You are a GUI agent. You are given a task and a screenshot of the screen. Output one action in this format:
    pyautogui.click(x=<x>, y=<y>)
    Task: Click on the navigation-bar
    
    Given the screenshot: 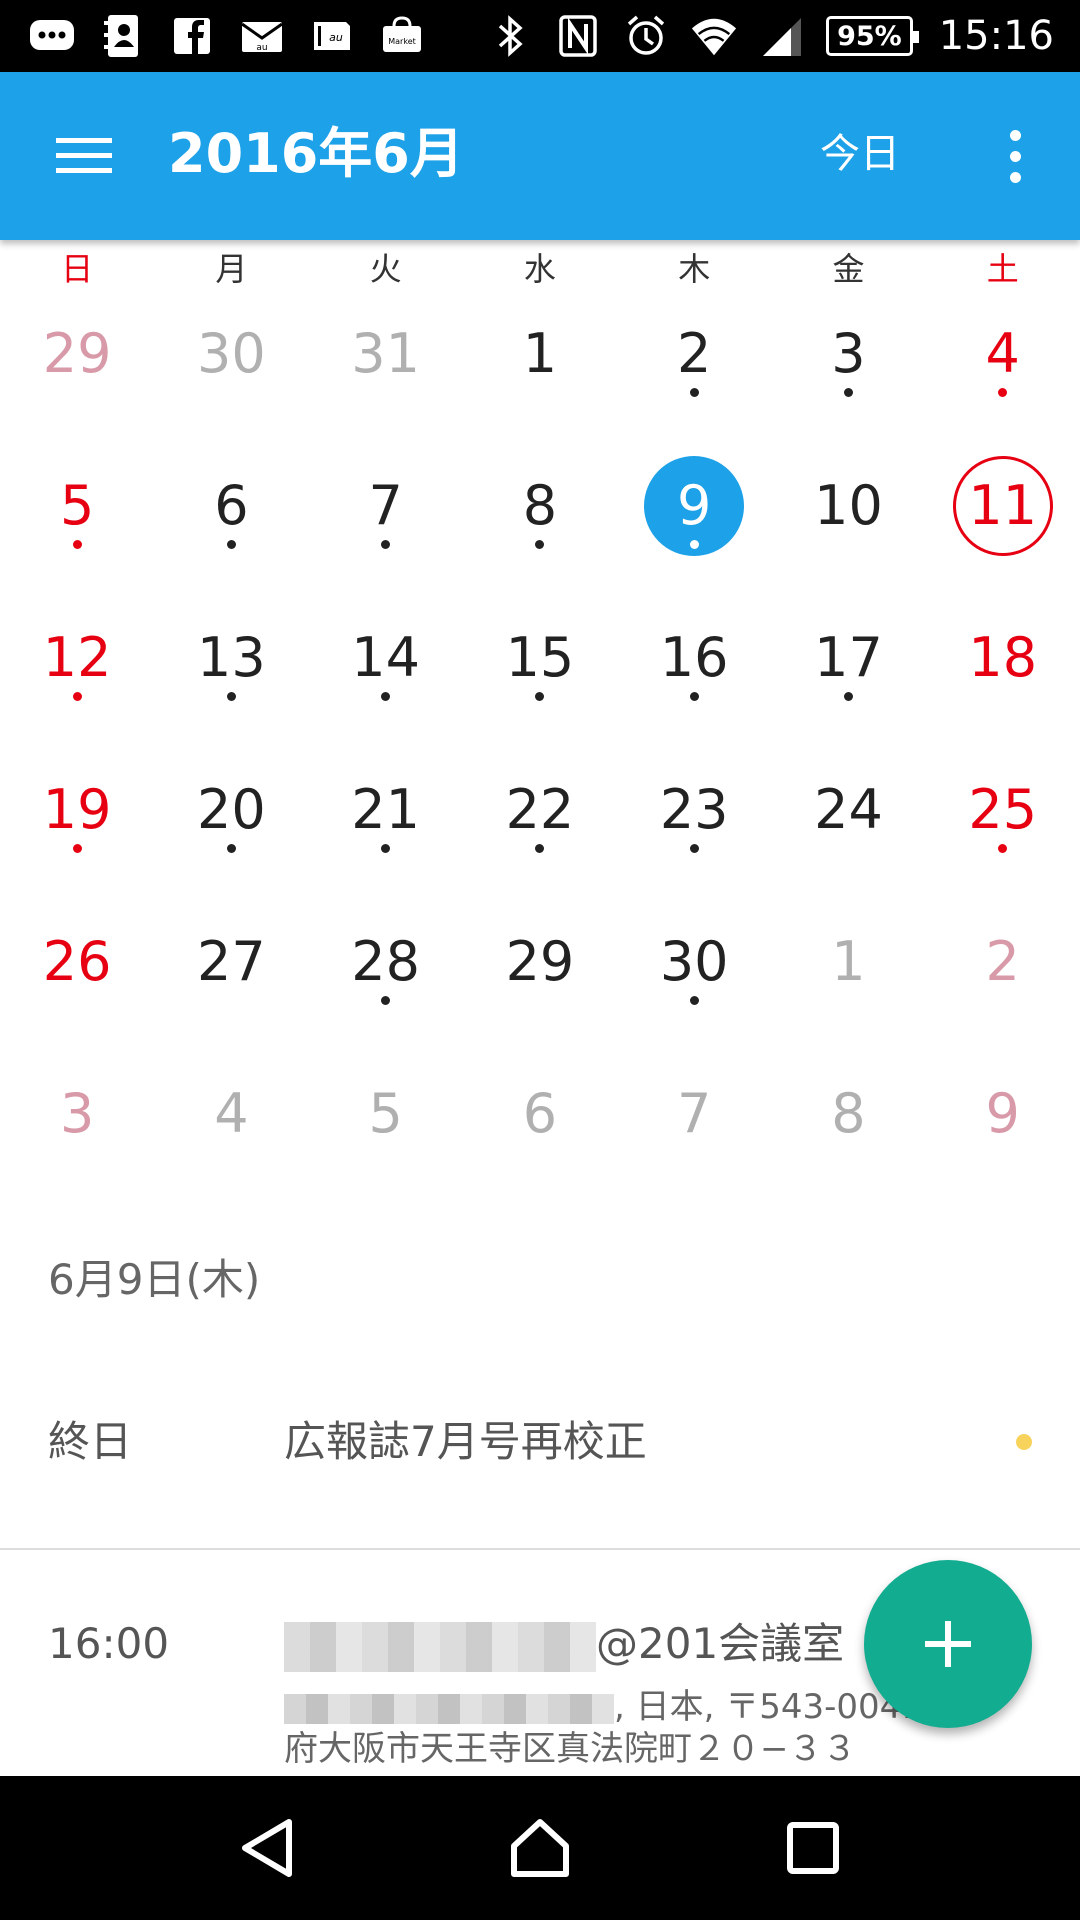 What is the action you would take?
    pyautogui.click(x=540, y=1848)
    